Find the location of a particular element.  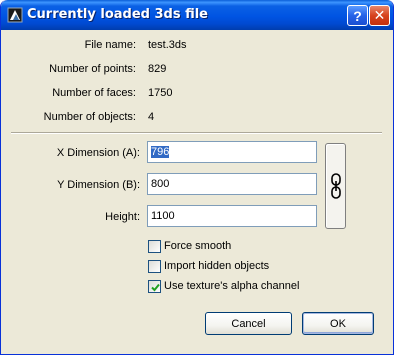

points-value: 829 is located at coordinates (157, 69).